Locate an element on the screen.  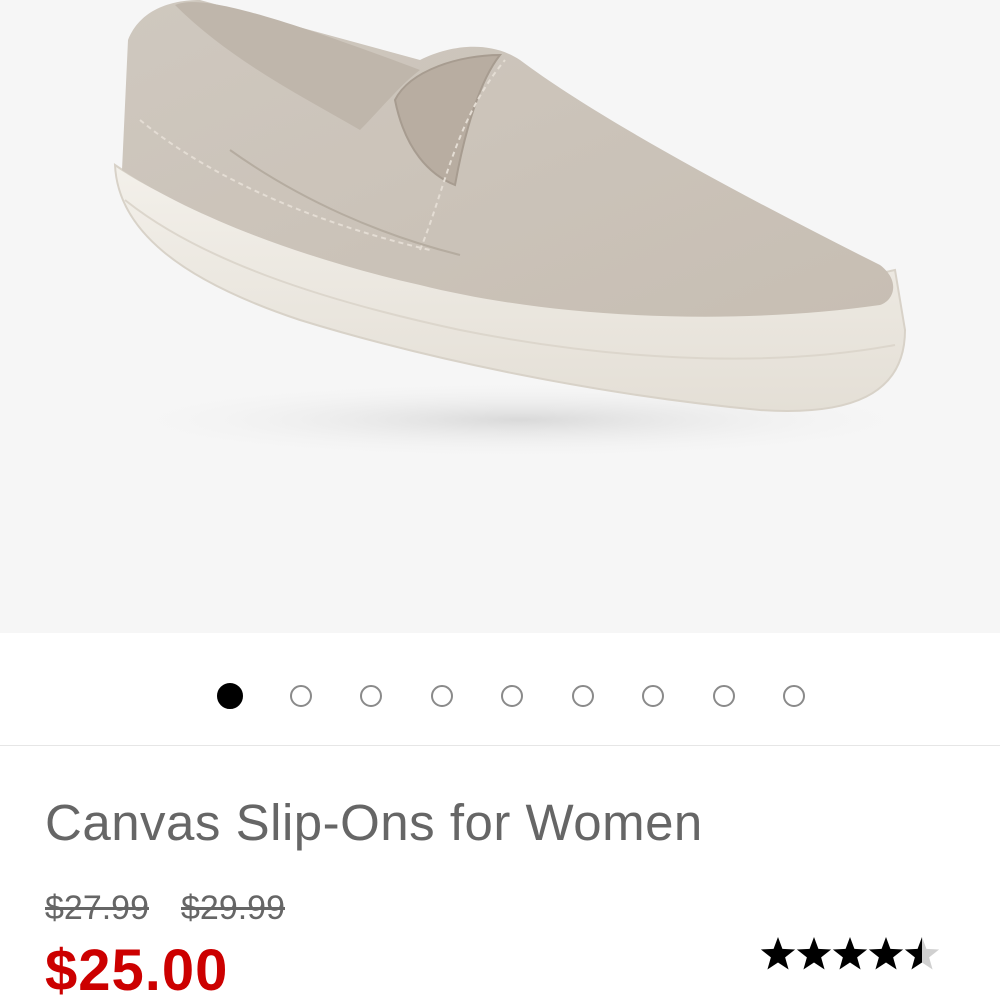
rating-stars is located at coordinates (855, 954).